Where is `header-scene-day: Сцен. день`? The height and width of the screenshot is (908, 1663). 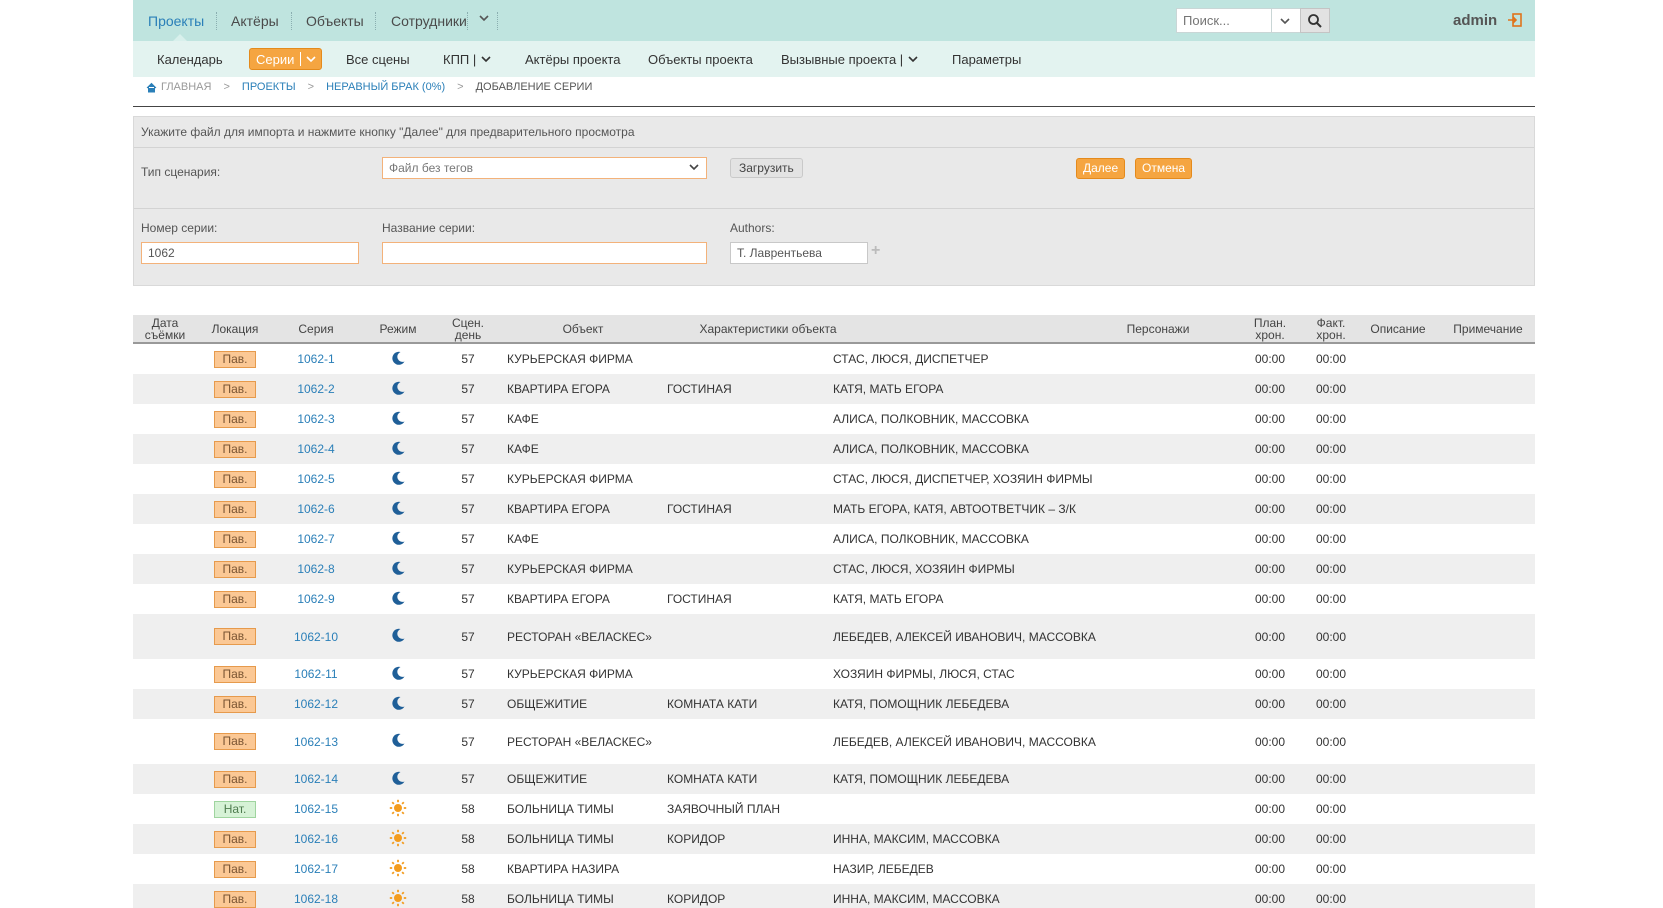
header-scene-day: Сцен. день is located at coordinates (468, 328).